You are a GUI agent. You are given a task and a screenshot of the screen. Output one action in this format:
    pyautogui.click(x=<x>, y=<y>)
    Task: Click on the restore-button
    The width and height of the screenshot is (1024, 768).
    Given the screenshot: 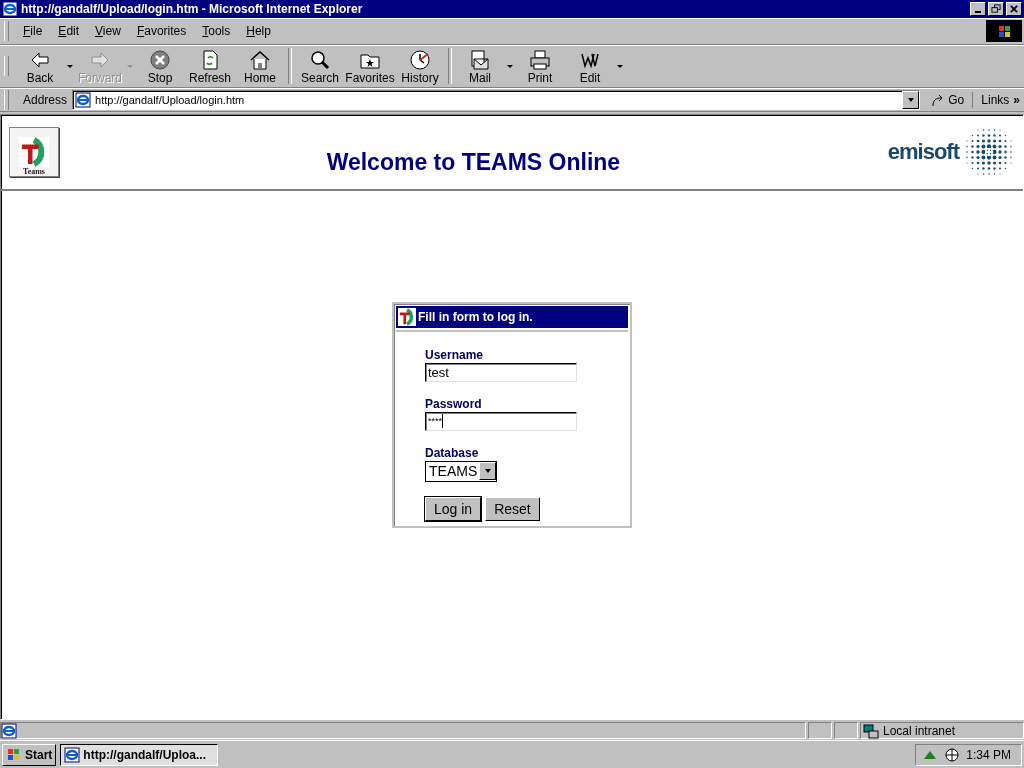 What is the action you would take?
    pyautogui.click(x=996, y=8)
    